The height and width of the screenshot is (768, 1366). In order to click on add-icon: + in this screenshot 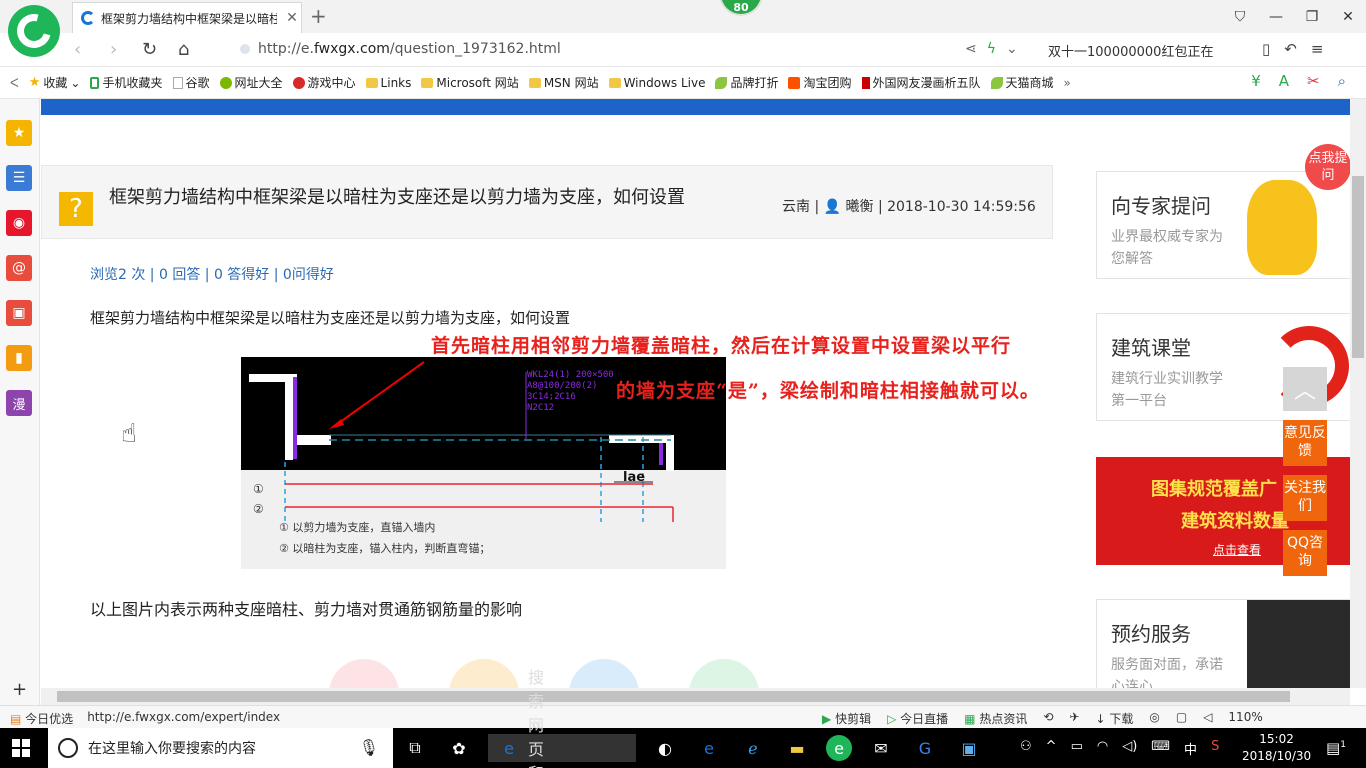, I will do `click(19, 689)`.